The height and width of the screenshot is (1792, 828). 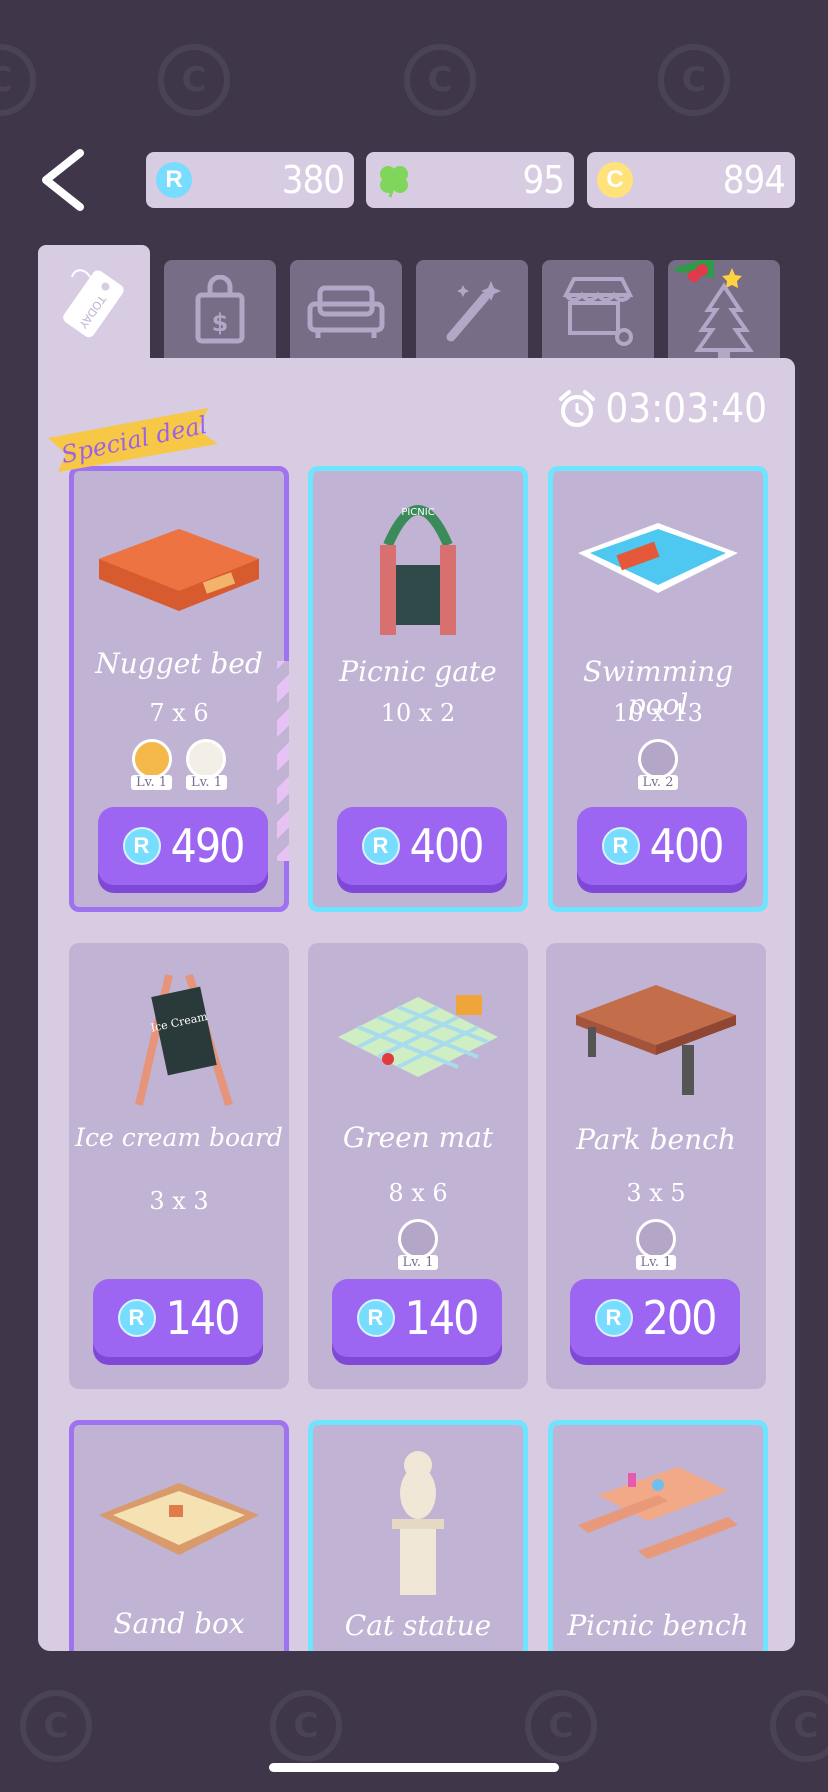 I want to click on tab-stall, so click(x=598, y=310).